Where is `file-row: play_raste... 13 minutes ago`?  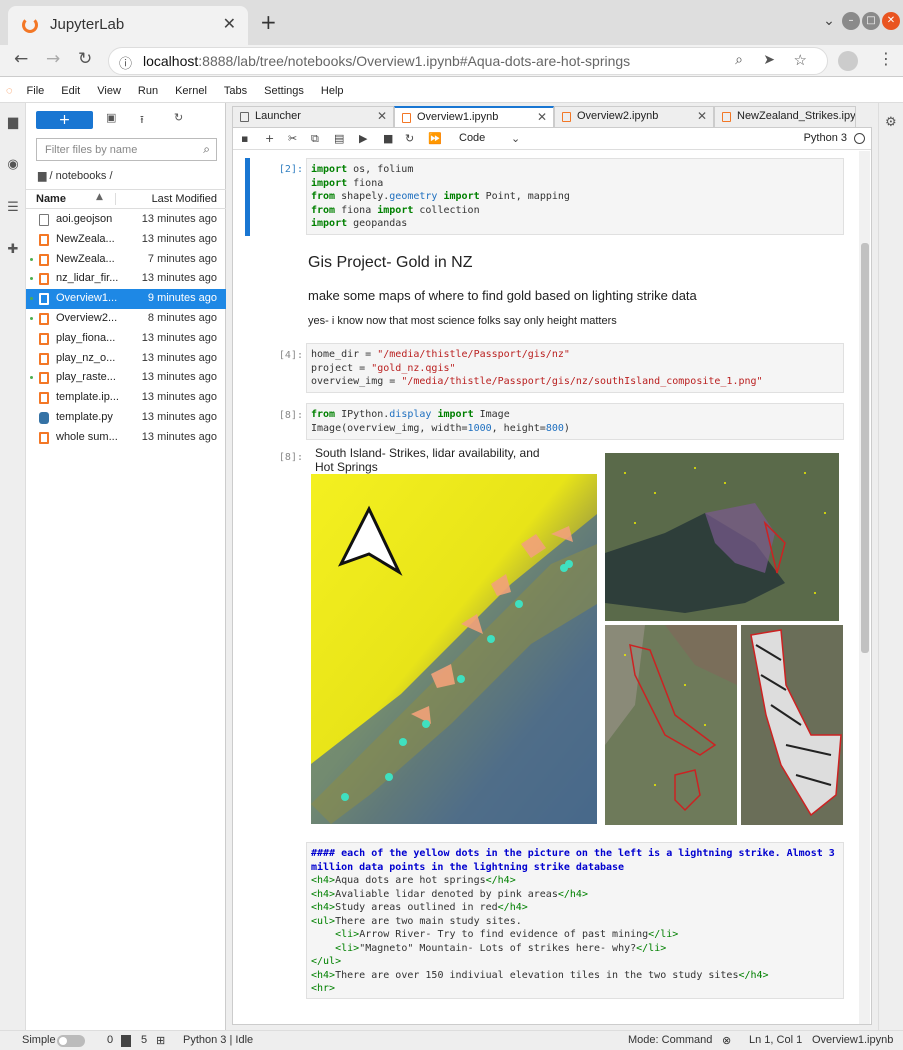
file-row: play_raste... 13 minutes ago is located at coordinates (126, 378).